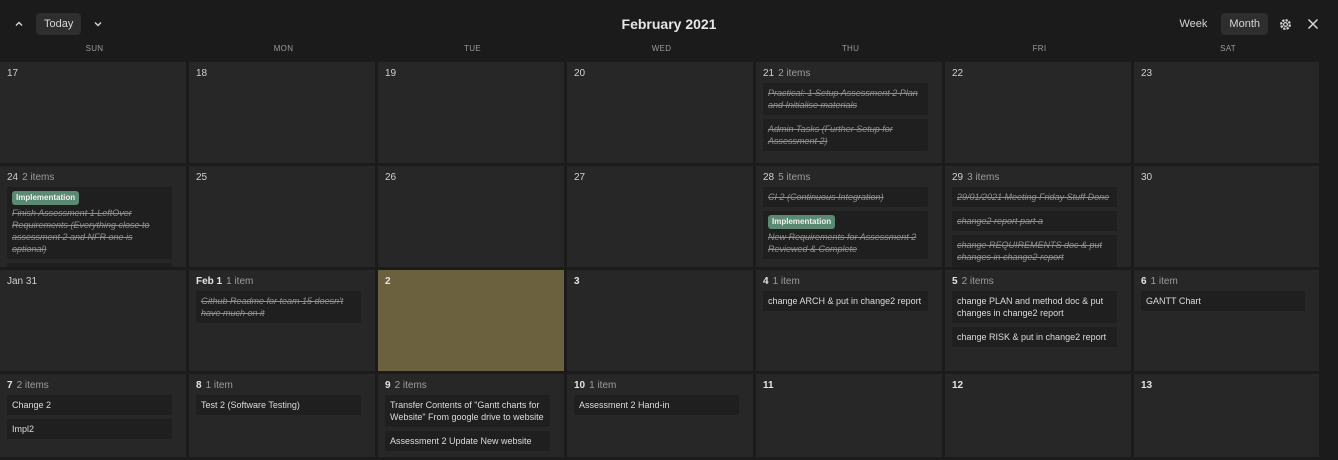 Image resolution: width=1338 pixels, height=460 pixels. I want to click on today-button: Today, so click(59, 24).